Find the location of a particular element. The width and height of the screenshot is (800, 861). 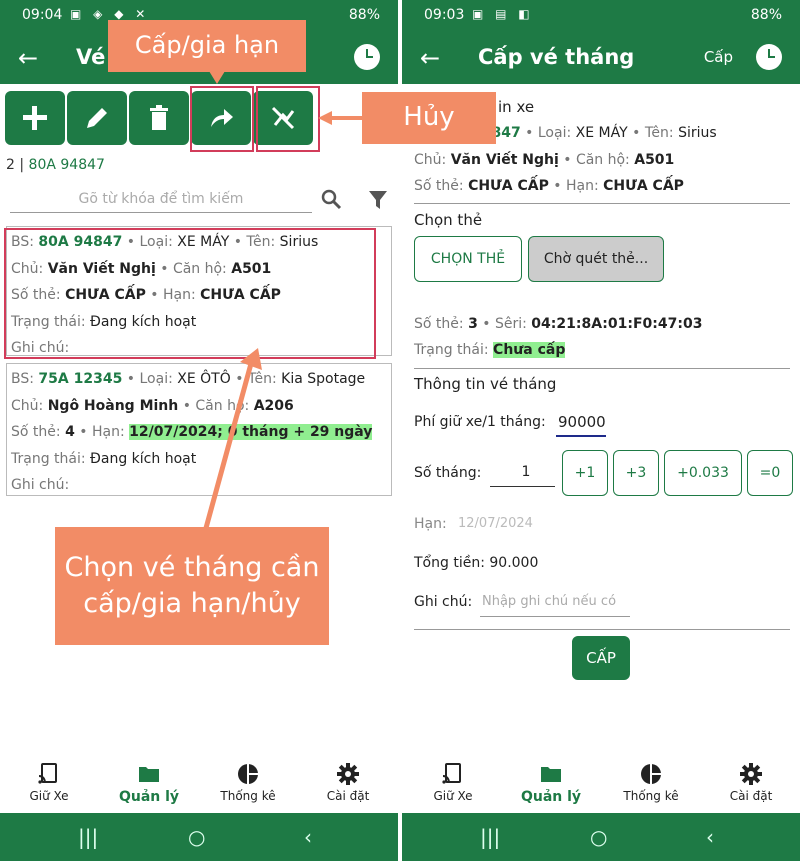

trash-icon is located at coordinates (159, 117).